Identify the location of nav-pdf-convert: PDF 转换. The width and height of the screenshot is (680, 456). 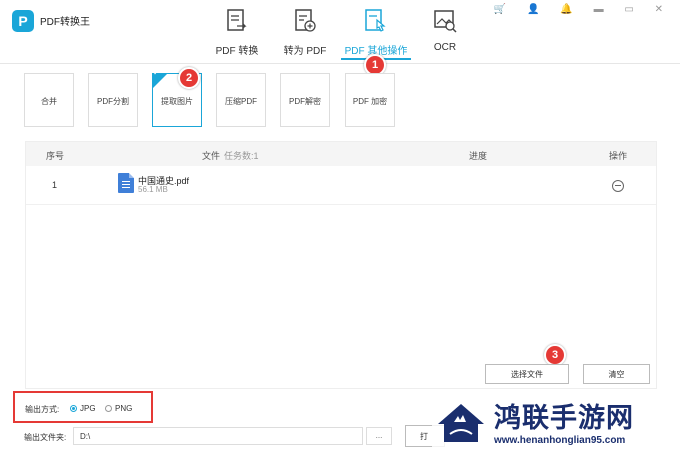
(237, 32).